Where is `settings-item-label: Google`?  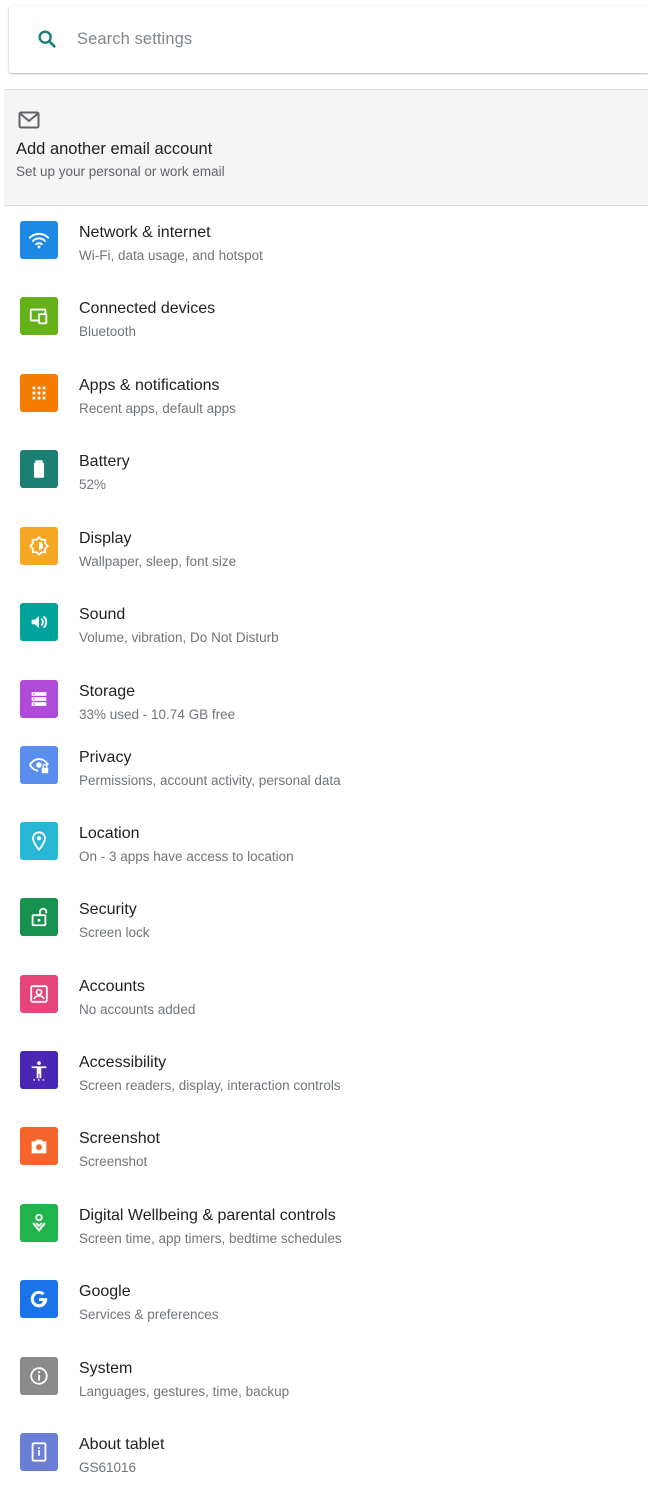 settings-item-label: Google is located at coordinates (105, 1291).